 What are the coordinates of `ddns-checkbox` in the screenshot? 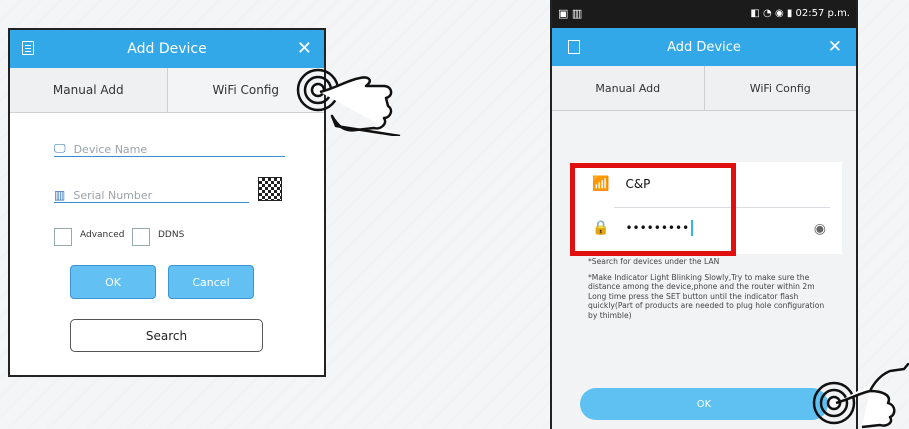 It's located at (141, 237).